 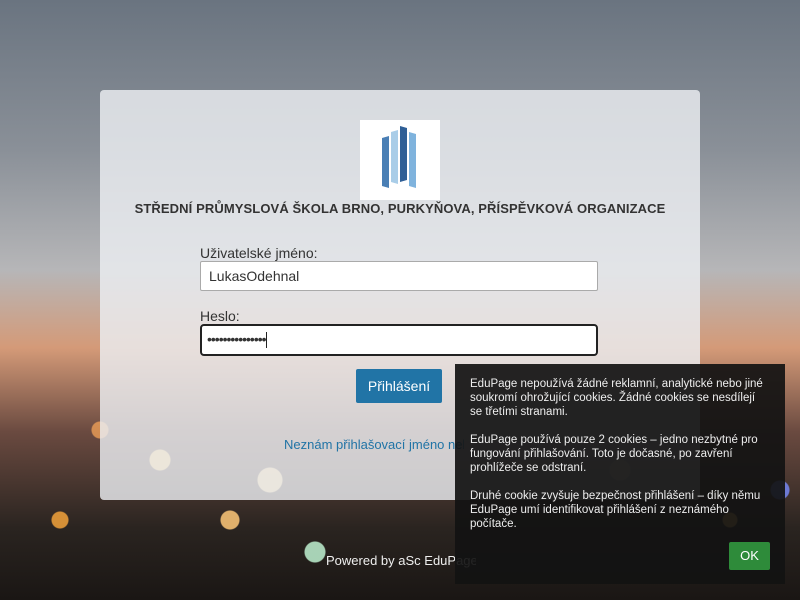 What do you see at coordinates (237, 339) in the screenshot?
I see `password-mask: •••••••••••••••` at bounding box center [237, 339].